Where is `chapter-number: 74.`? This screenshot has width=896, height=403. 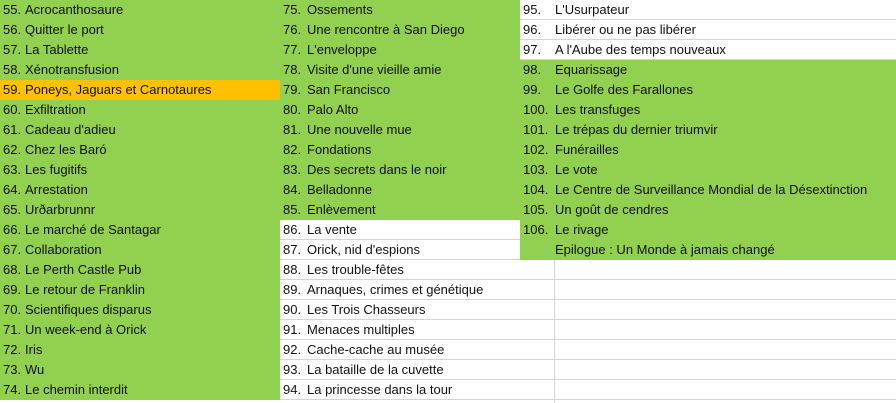
chapter-number: 74. is located at coordinates (12, 389).